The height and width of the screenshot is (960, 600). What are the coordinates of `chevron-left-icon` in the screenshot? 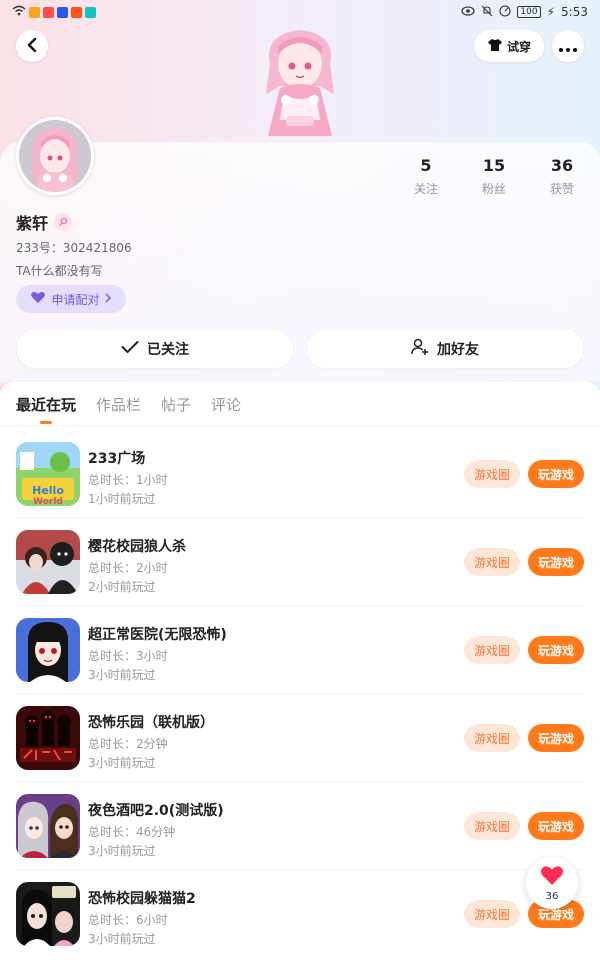 It's located at (32, 46).